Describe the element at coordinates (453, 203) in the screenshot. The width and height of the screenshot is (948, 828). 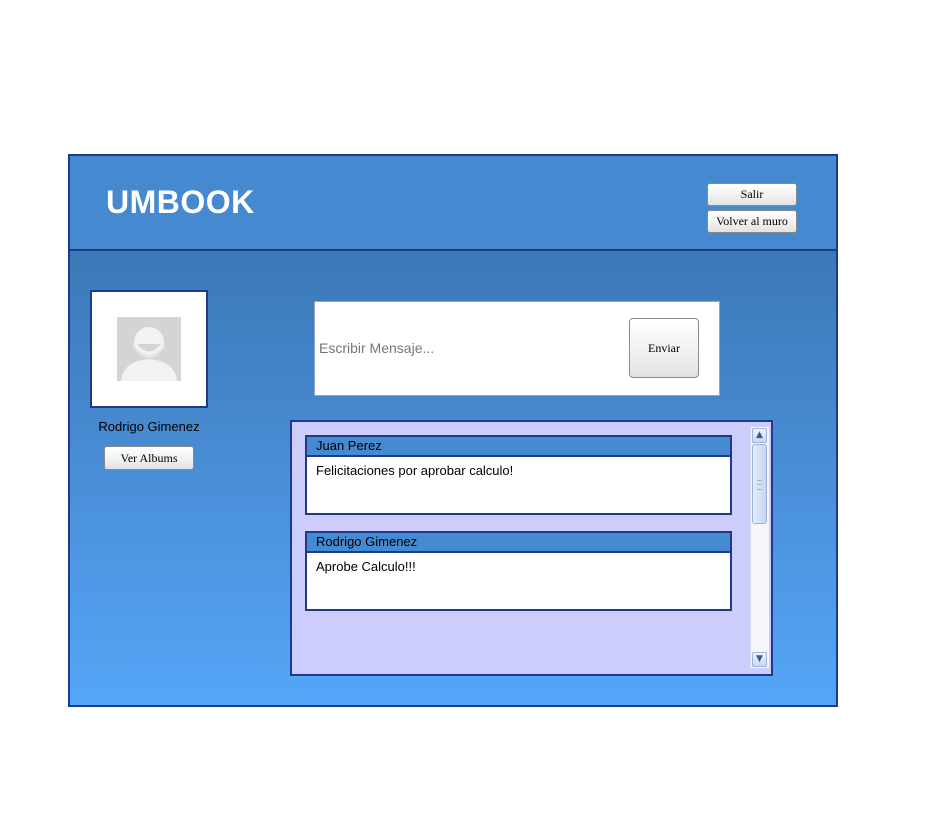
I see `header: UMBOOK Salir Volver al muro` at that location.